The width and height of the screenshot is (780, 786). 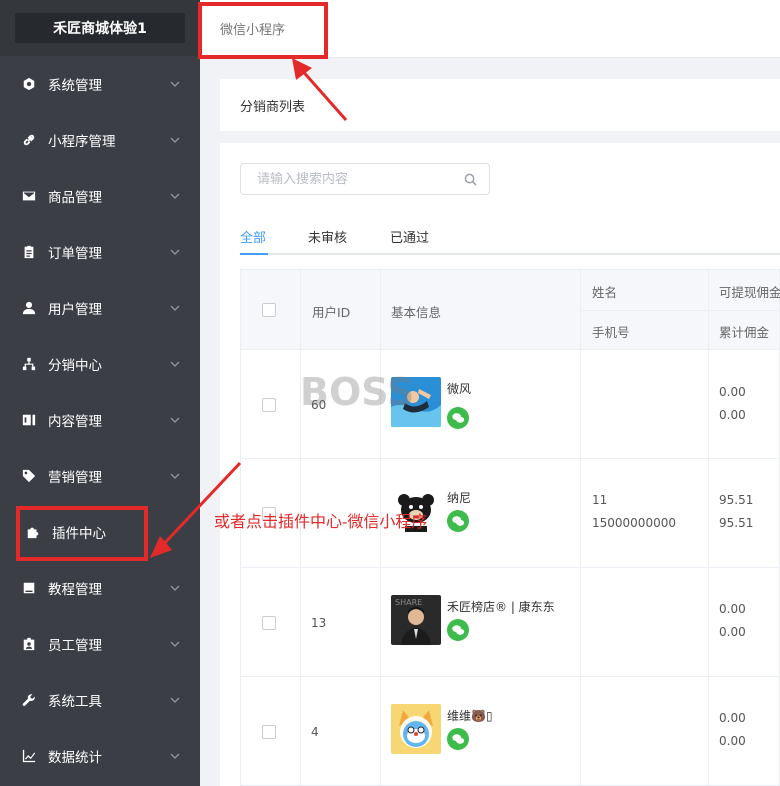 I want to click on nickname: 纳尼, so click(x=459, y=498).